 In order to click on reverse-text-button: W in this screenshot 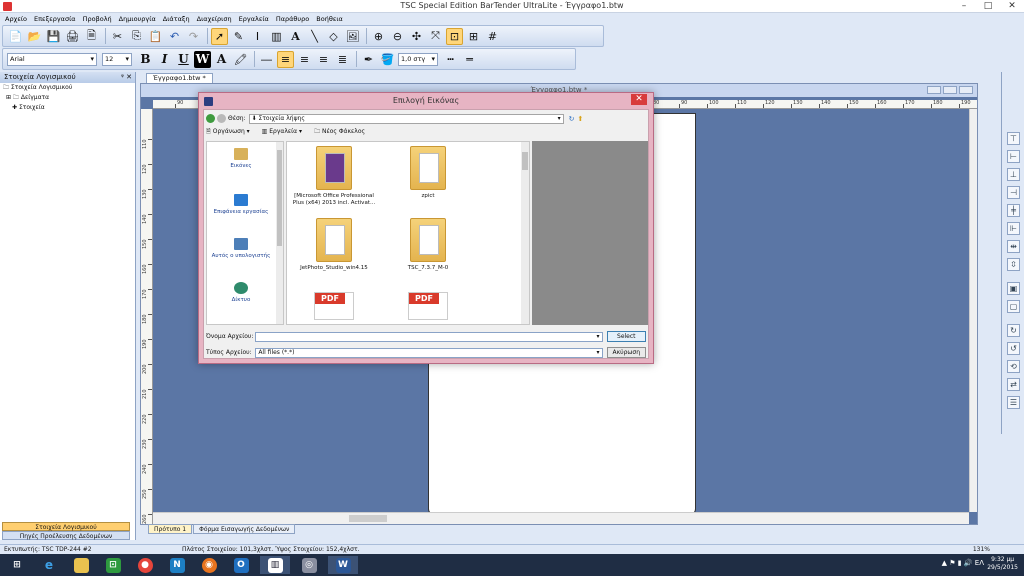, I will do `click(202, 59)`.